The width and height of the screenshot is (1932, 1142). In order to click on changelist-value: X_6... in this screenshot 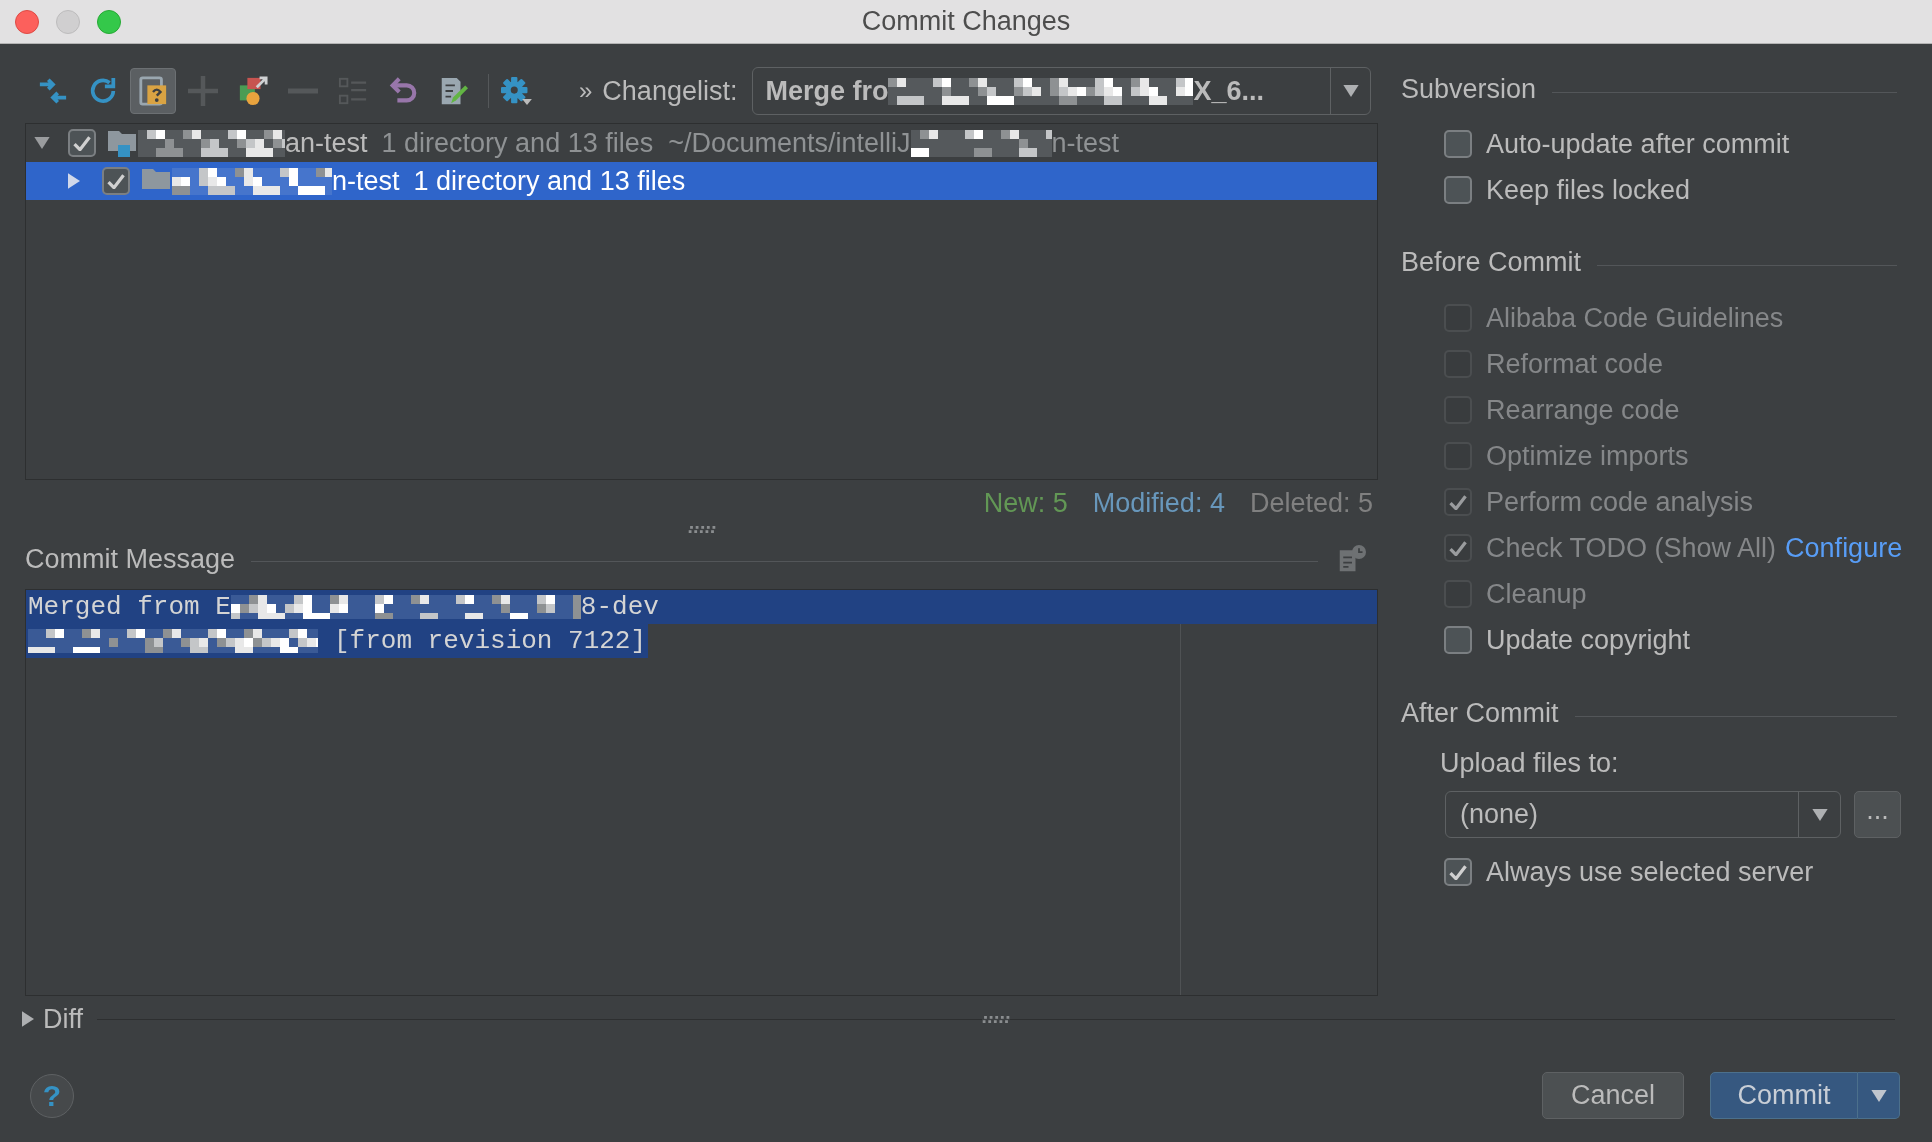, I will do `click(1229, 91)`.